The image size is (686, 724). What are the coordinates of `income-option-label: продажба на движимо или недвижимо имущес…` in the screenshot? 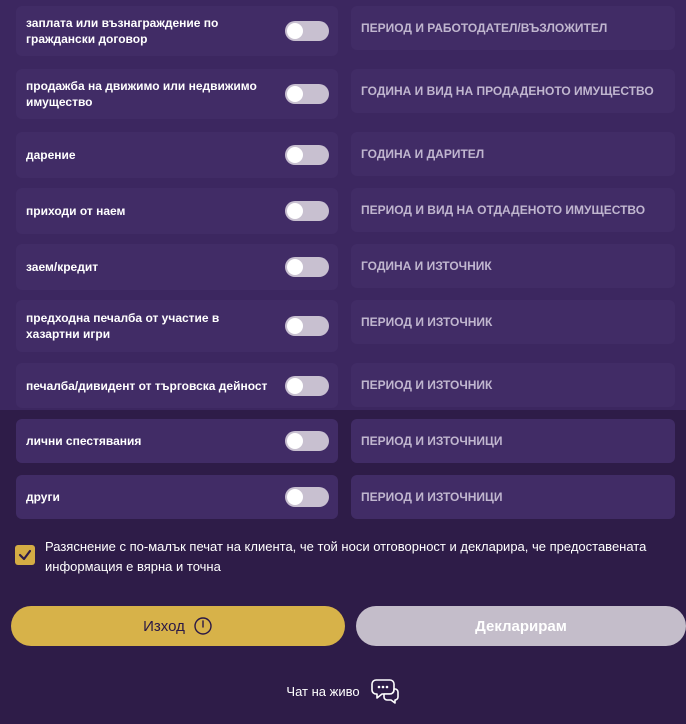 It's located at (141, 94).